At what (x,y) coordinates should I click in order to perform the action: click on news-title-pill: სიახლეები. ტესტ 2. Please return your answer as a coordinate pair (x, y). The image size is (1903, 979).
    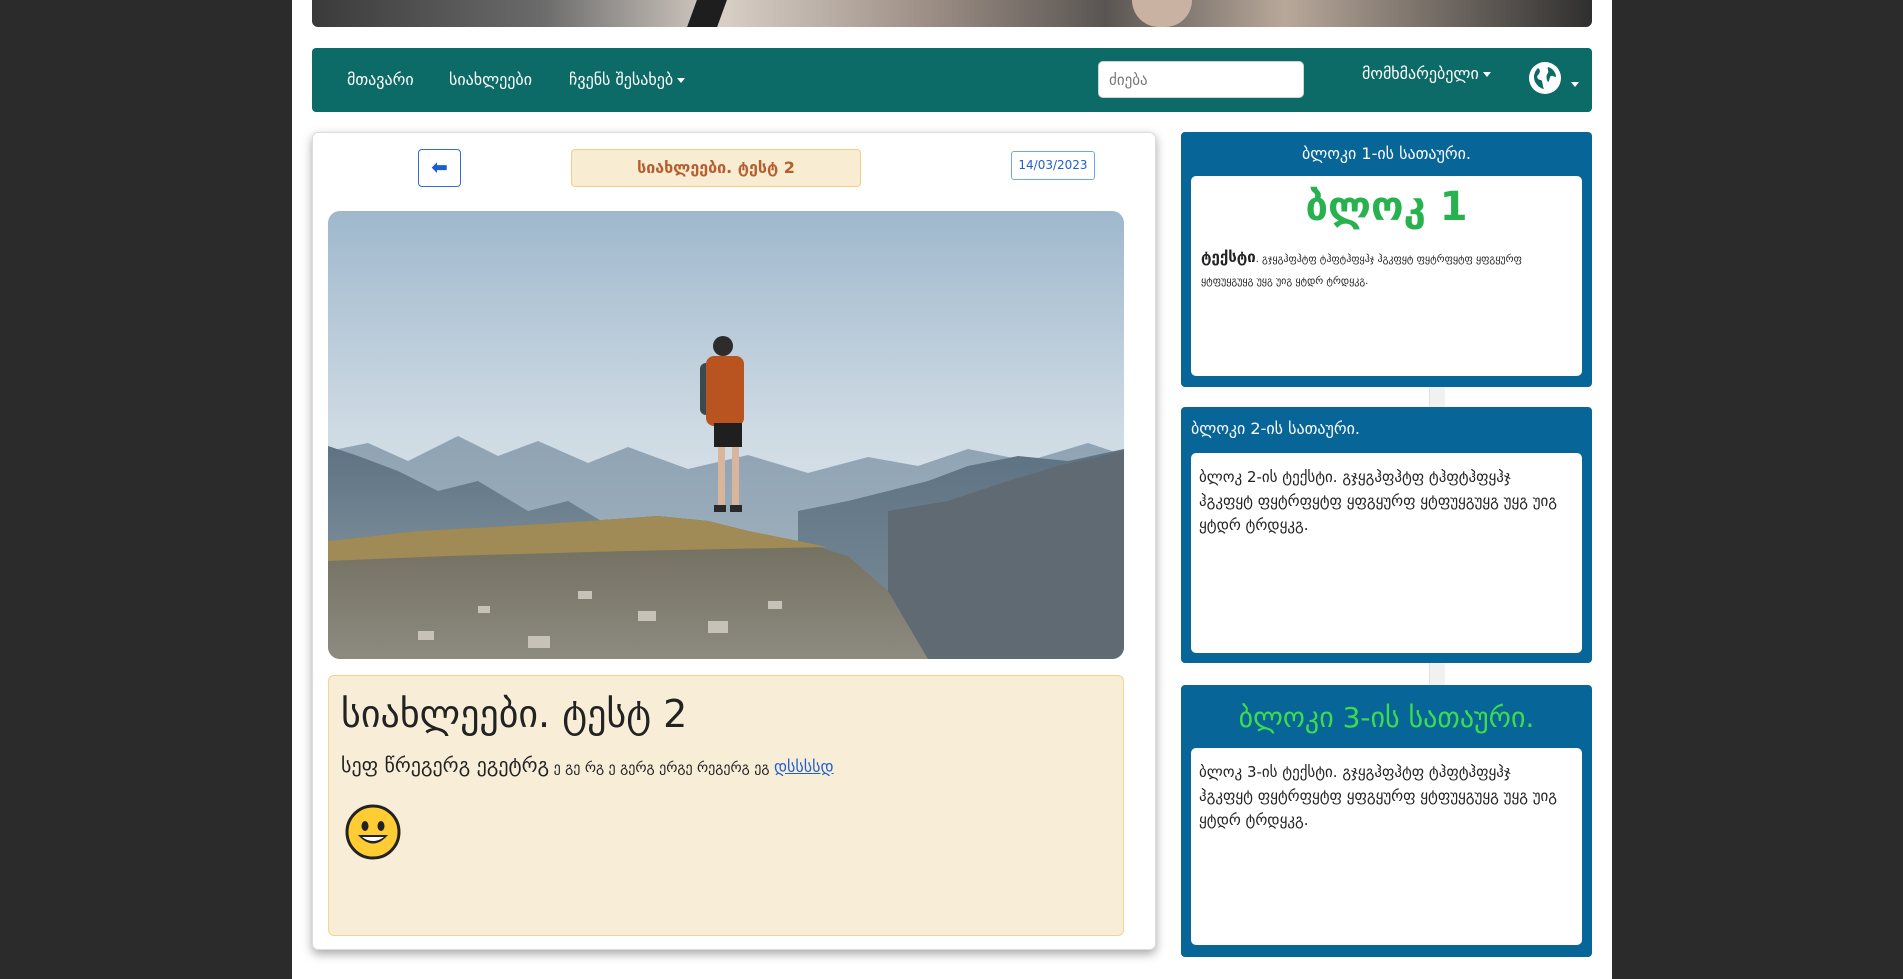
    Looking at the image, I should click on (716, 168).